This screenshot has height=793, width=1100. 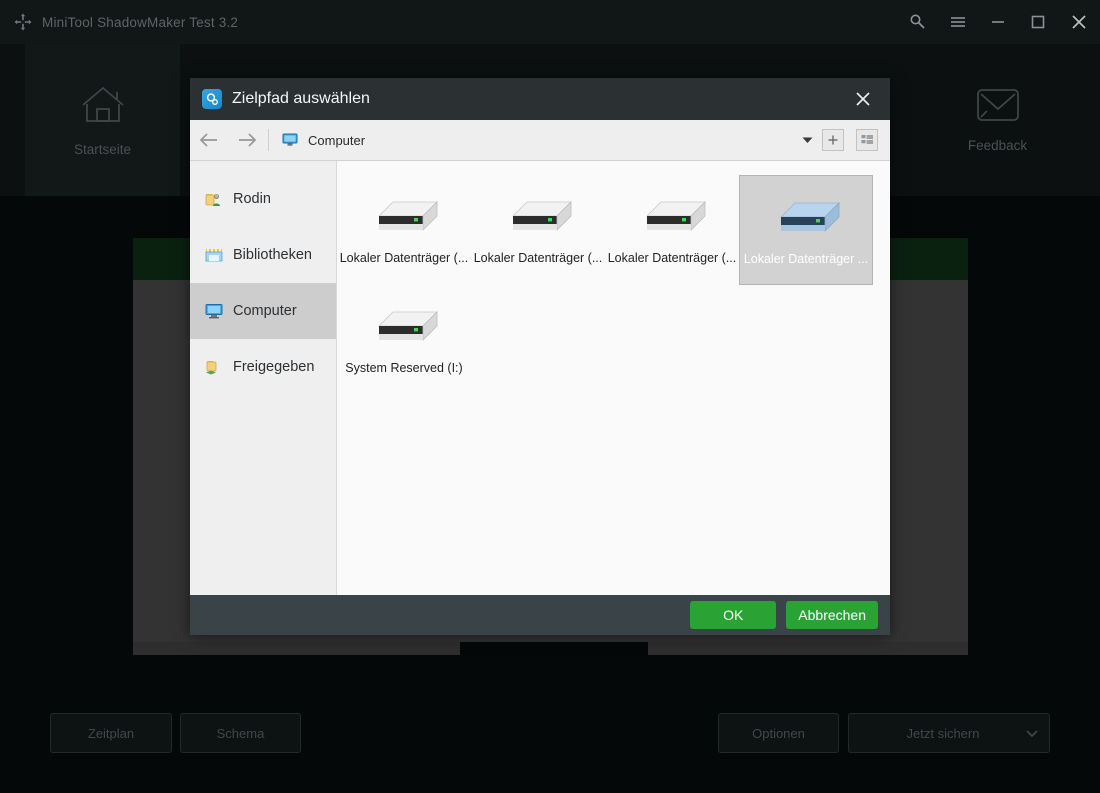 I want to click on address-location: Computer, so click(x=336, y=140).